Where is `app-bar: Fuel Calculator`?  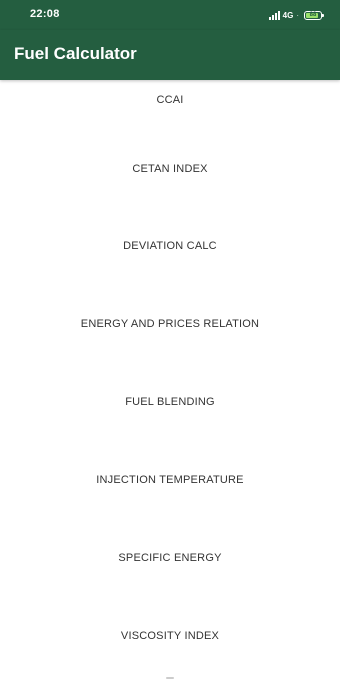 app-bar: Fuel Calculator is located at coordinates (170, 55).